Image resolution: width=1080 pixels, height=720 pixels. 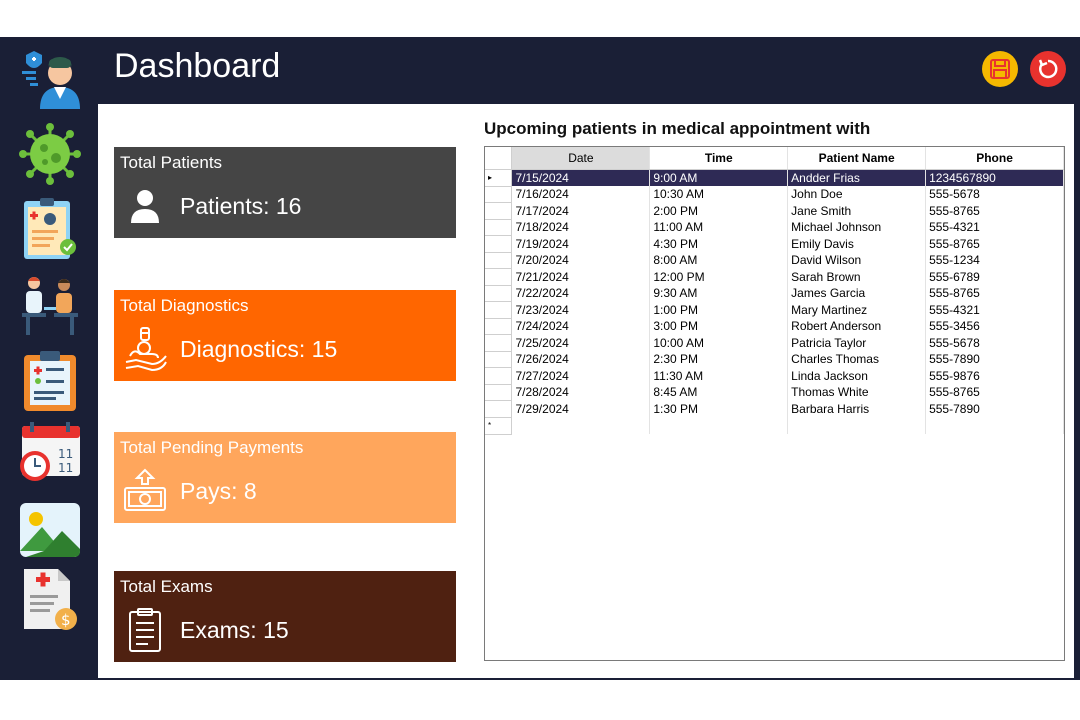 I want to click on date-cell: 7/21/2024, so click(x=581, y=276).